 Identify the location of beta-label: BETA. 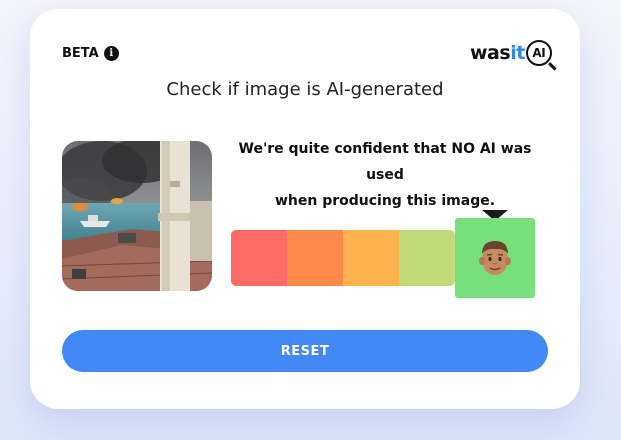
(80, 53).